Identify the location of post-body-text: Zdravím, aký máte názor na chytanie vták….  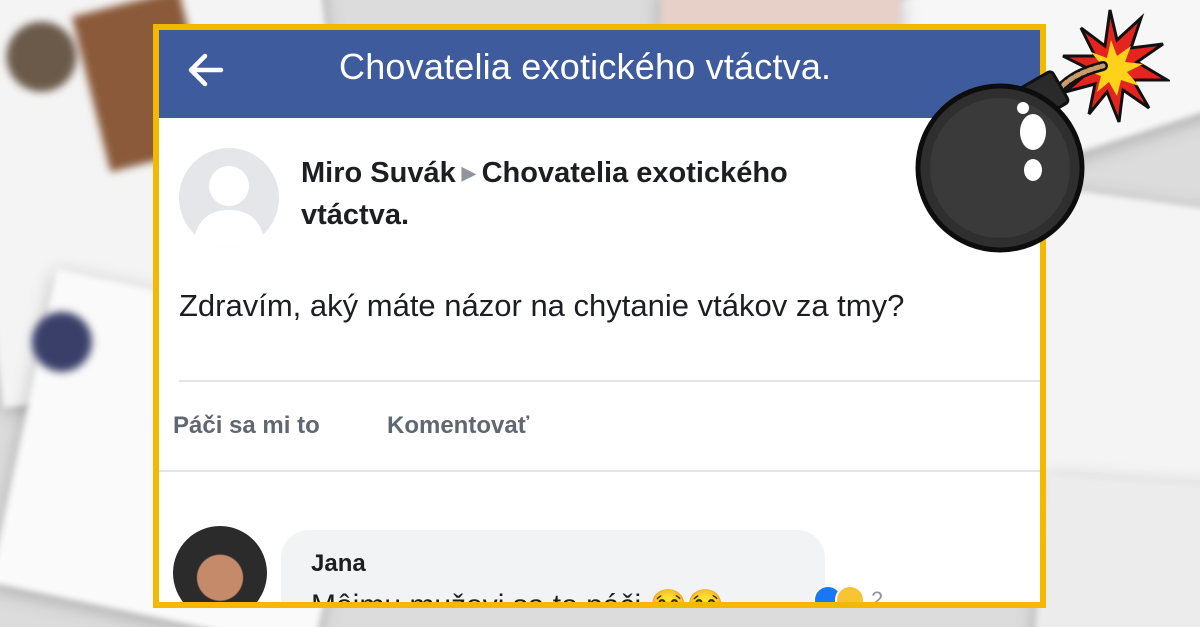
(542, 305).